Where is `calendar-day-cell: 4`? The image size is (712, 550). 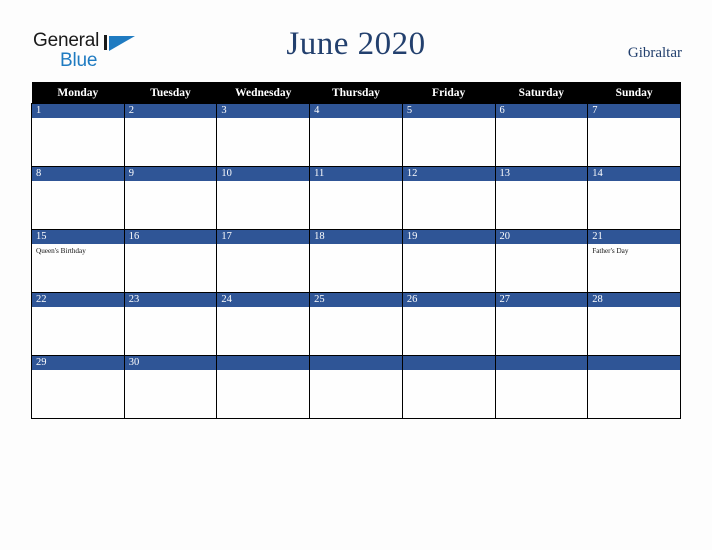
calendar-day-cell: 4 is located at coordinates (356, 135).